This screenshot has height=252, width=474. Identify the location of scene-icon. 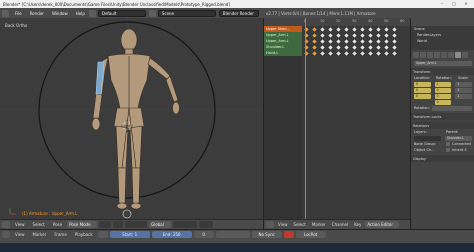
(152, 13).